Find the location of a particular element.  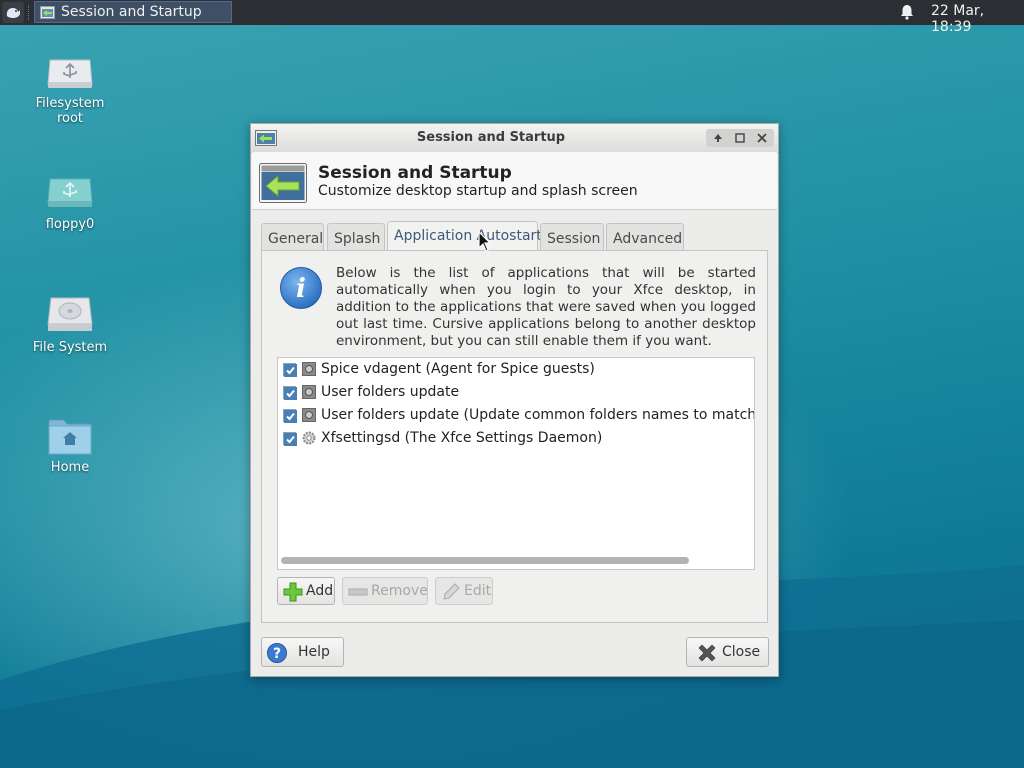

arrow-up-icon is located at coordinates (718, 138).